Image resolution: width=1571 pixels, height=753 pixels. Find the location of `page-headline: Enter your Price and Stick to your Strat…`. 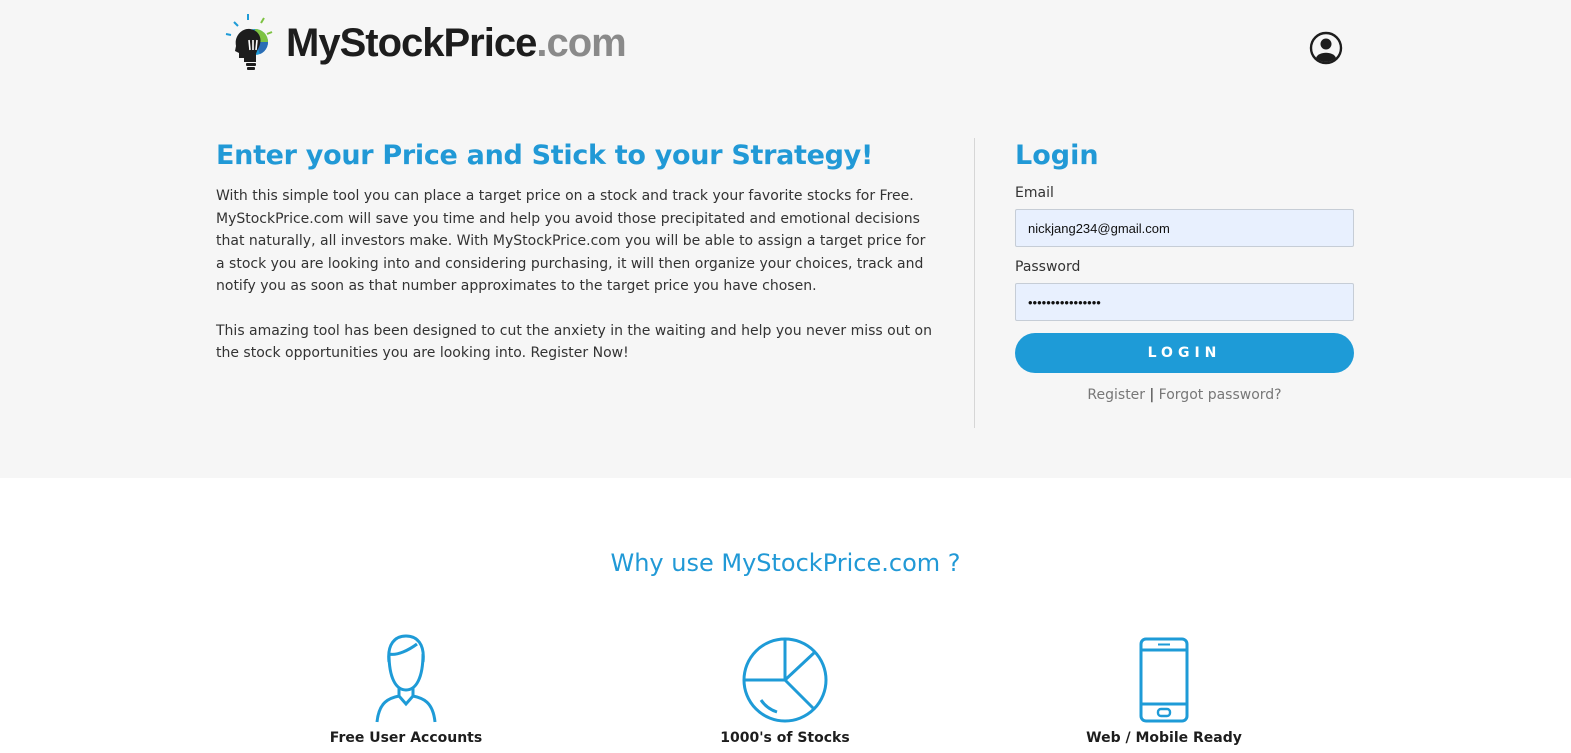

page-headline: Enter your Price and Stick to your Strat… is located at coordinates (544, 155).